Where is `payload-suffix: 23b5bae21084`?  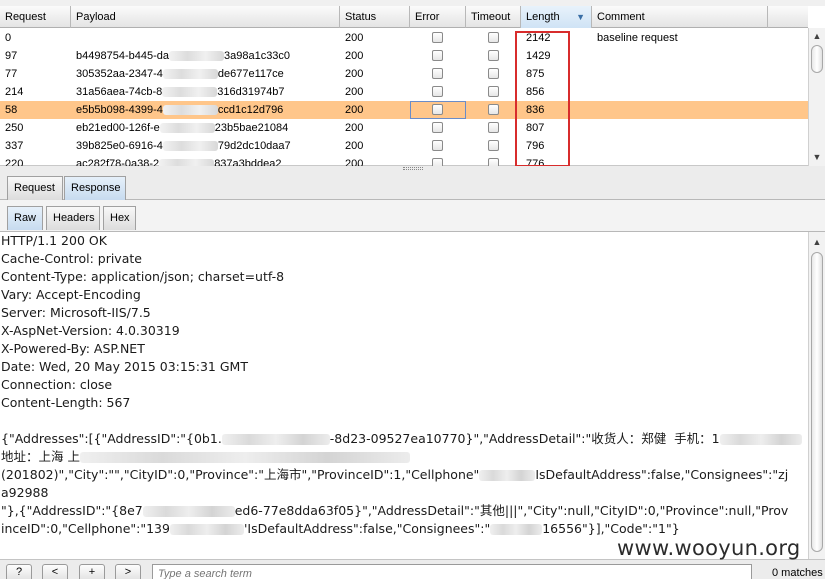 payload-suffix: 23b5bae21084 is located at coordinates (251, 128).